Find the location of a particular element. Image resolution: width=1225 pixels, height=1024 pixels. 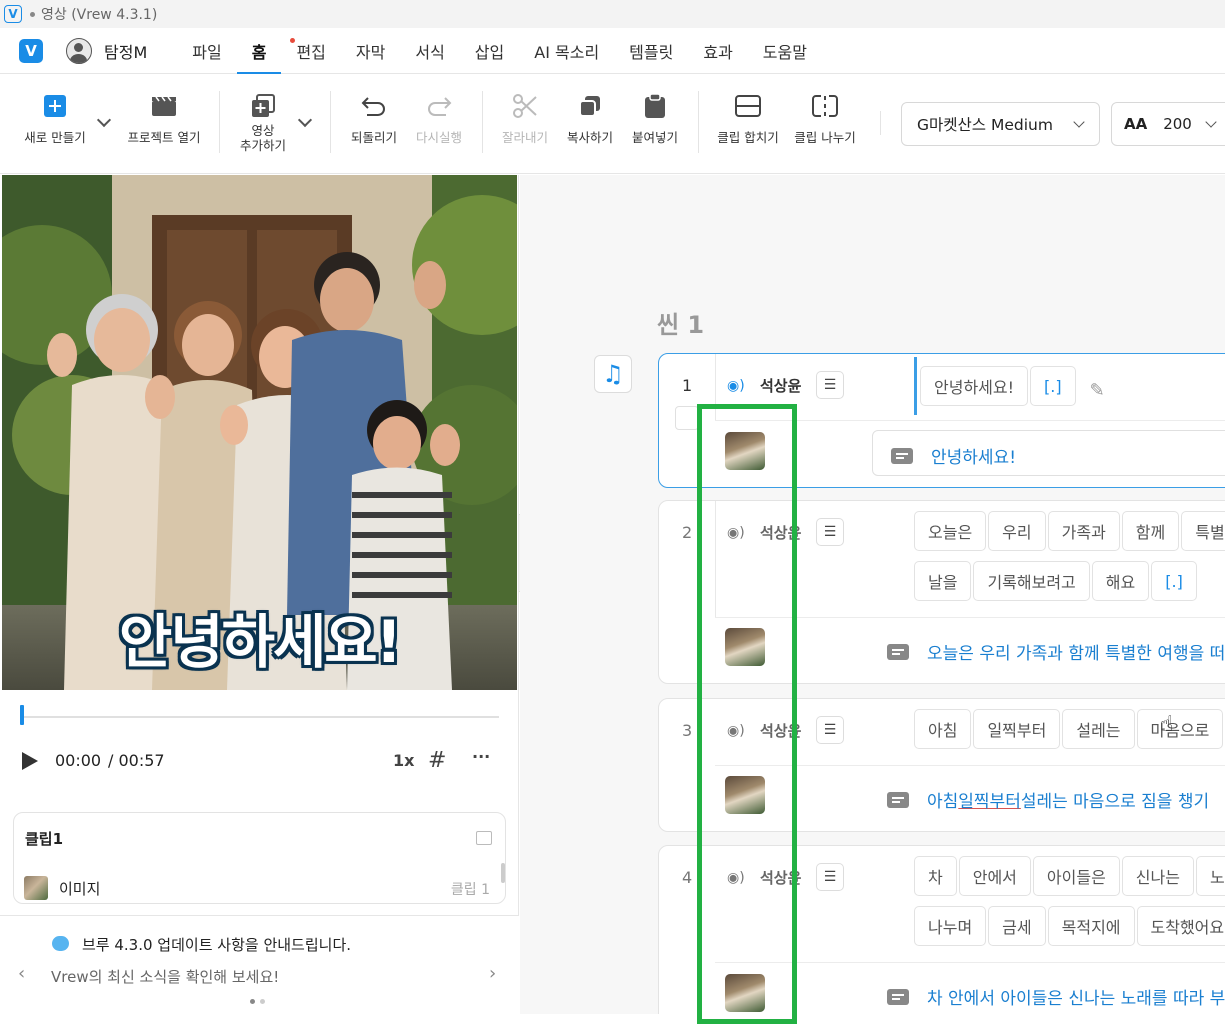

merge-clip-button: 클립 합치기 is located at coordinates (748, 110).